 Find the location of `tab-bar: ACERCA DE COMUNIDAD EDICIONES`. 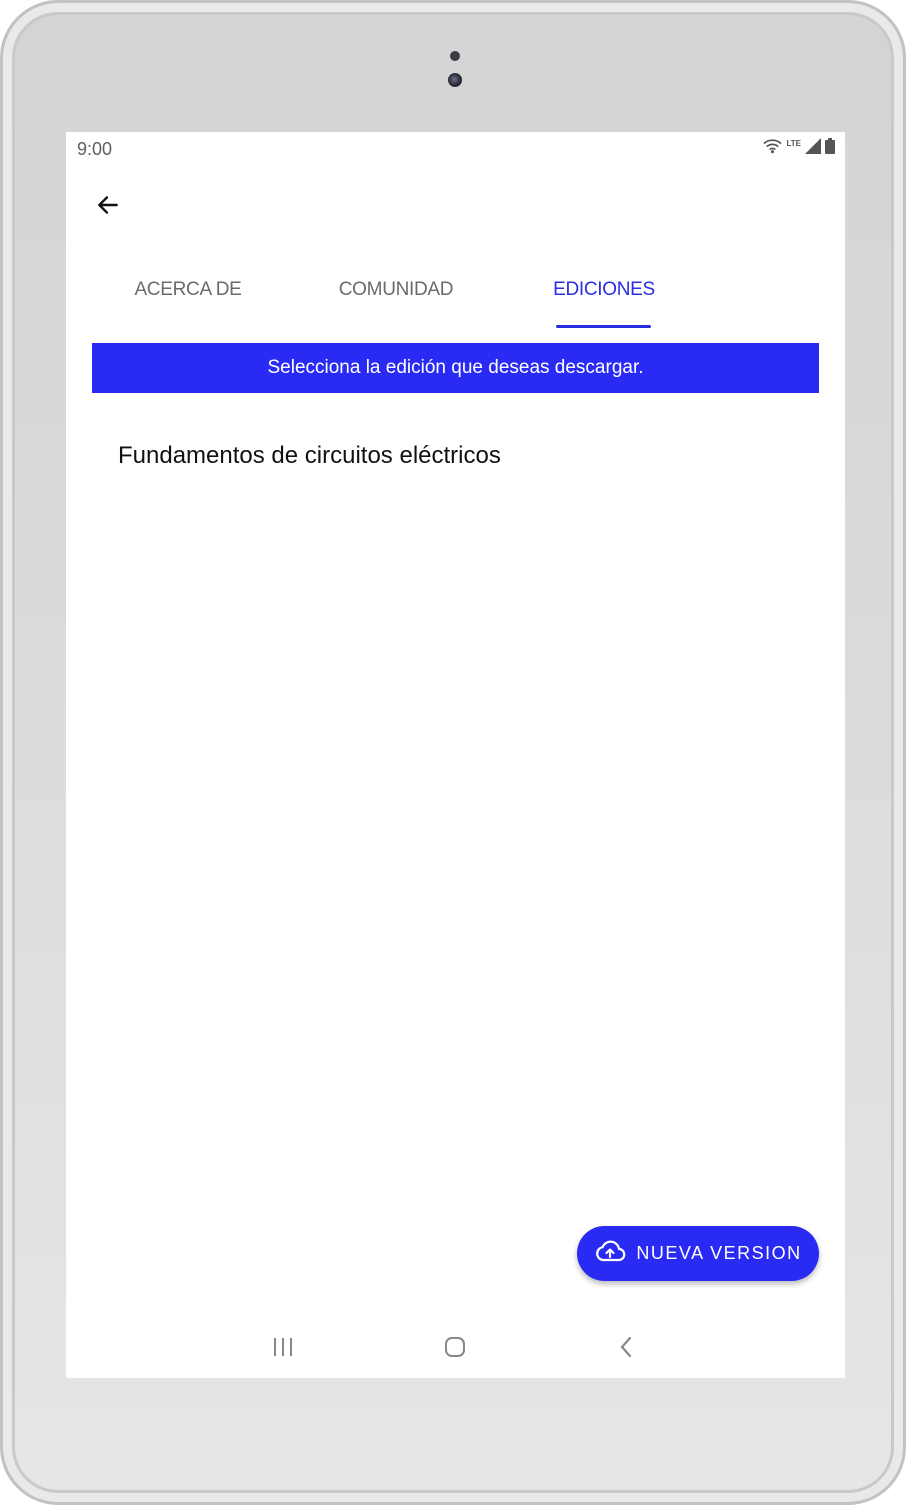

tab-bar: ACERCA DE COMUNIDAD EDICIONES is located at coordinates (455, 291).